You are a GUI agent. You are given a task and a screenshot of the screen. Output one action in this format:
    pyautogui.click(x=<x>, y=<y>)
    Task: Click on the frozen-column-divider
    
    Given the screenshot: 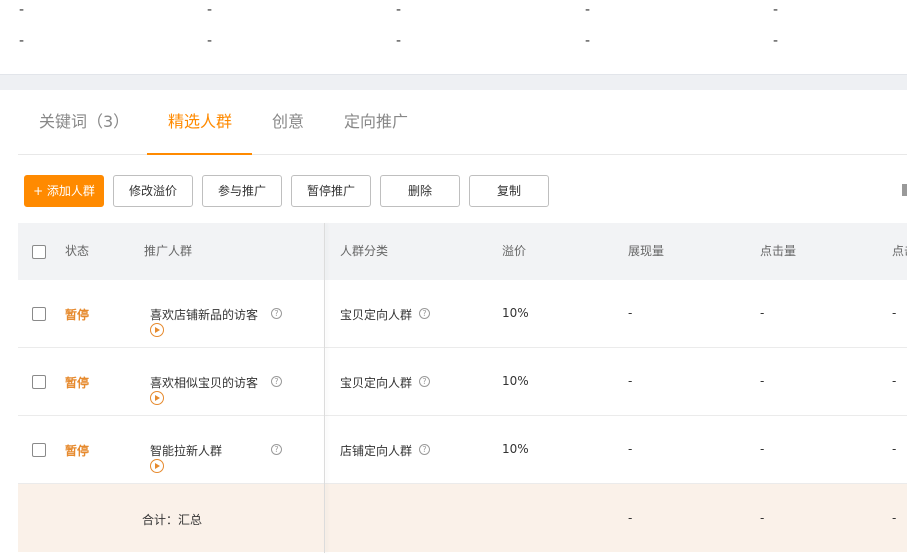 What is the action you would take?
    pyautogui.click(x=324, y=388)
    